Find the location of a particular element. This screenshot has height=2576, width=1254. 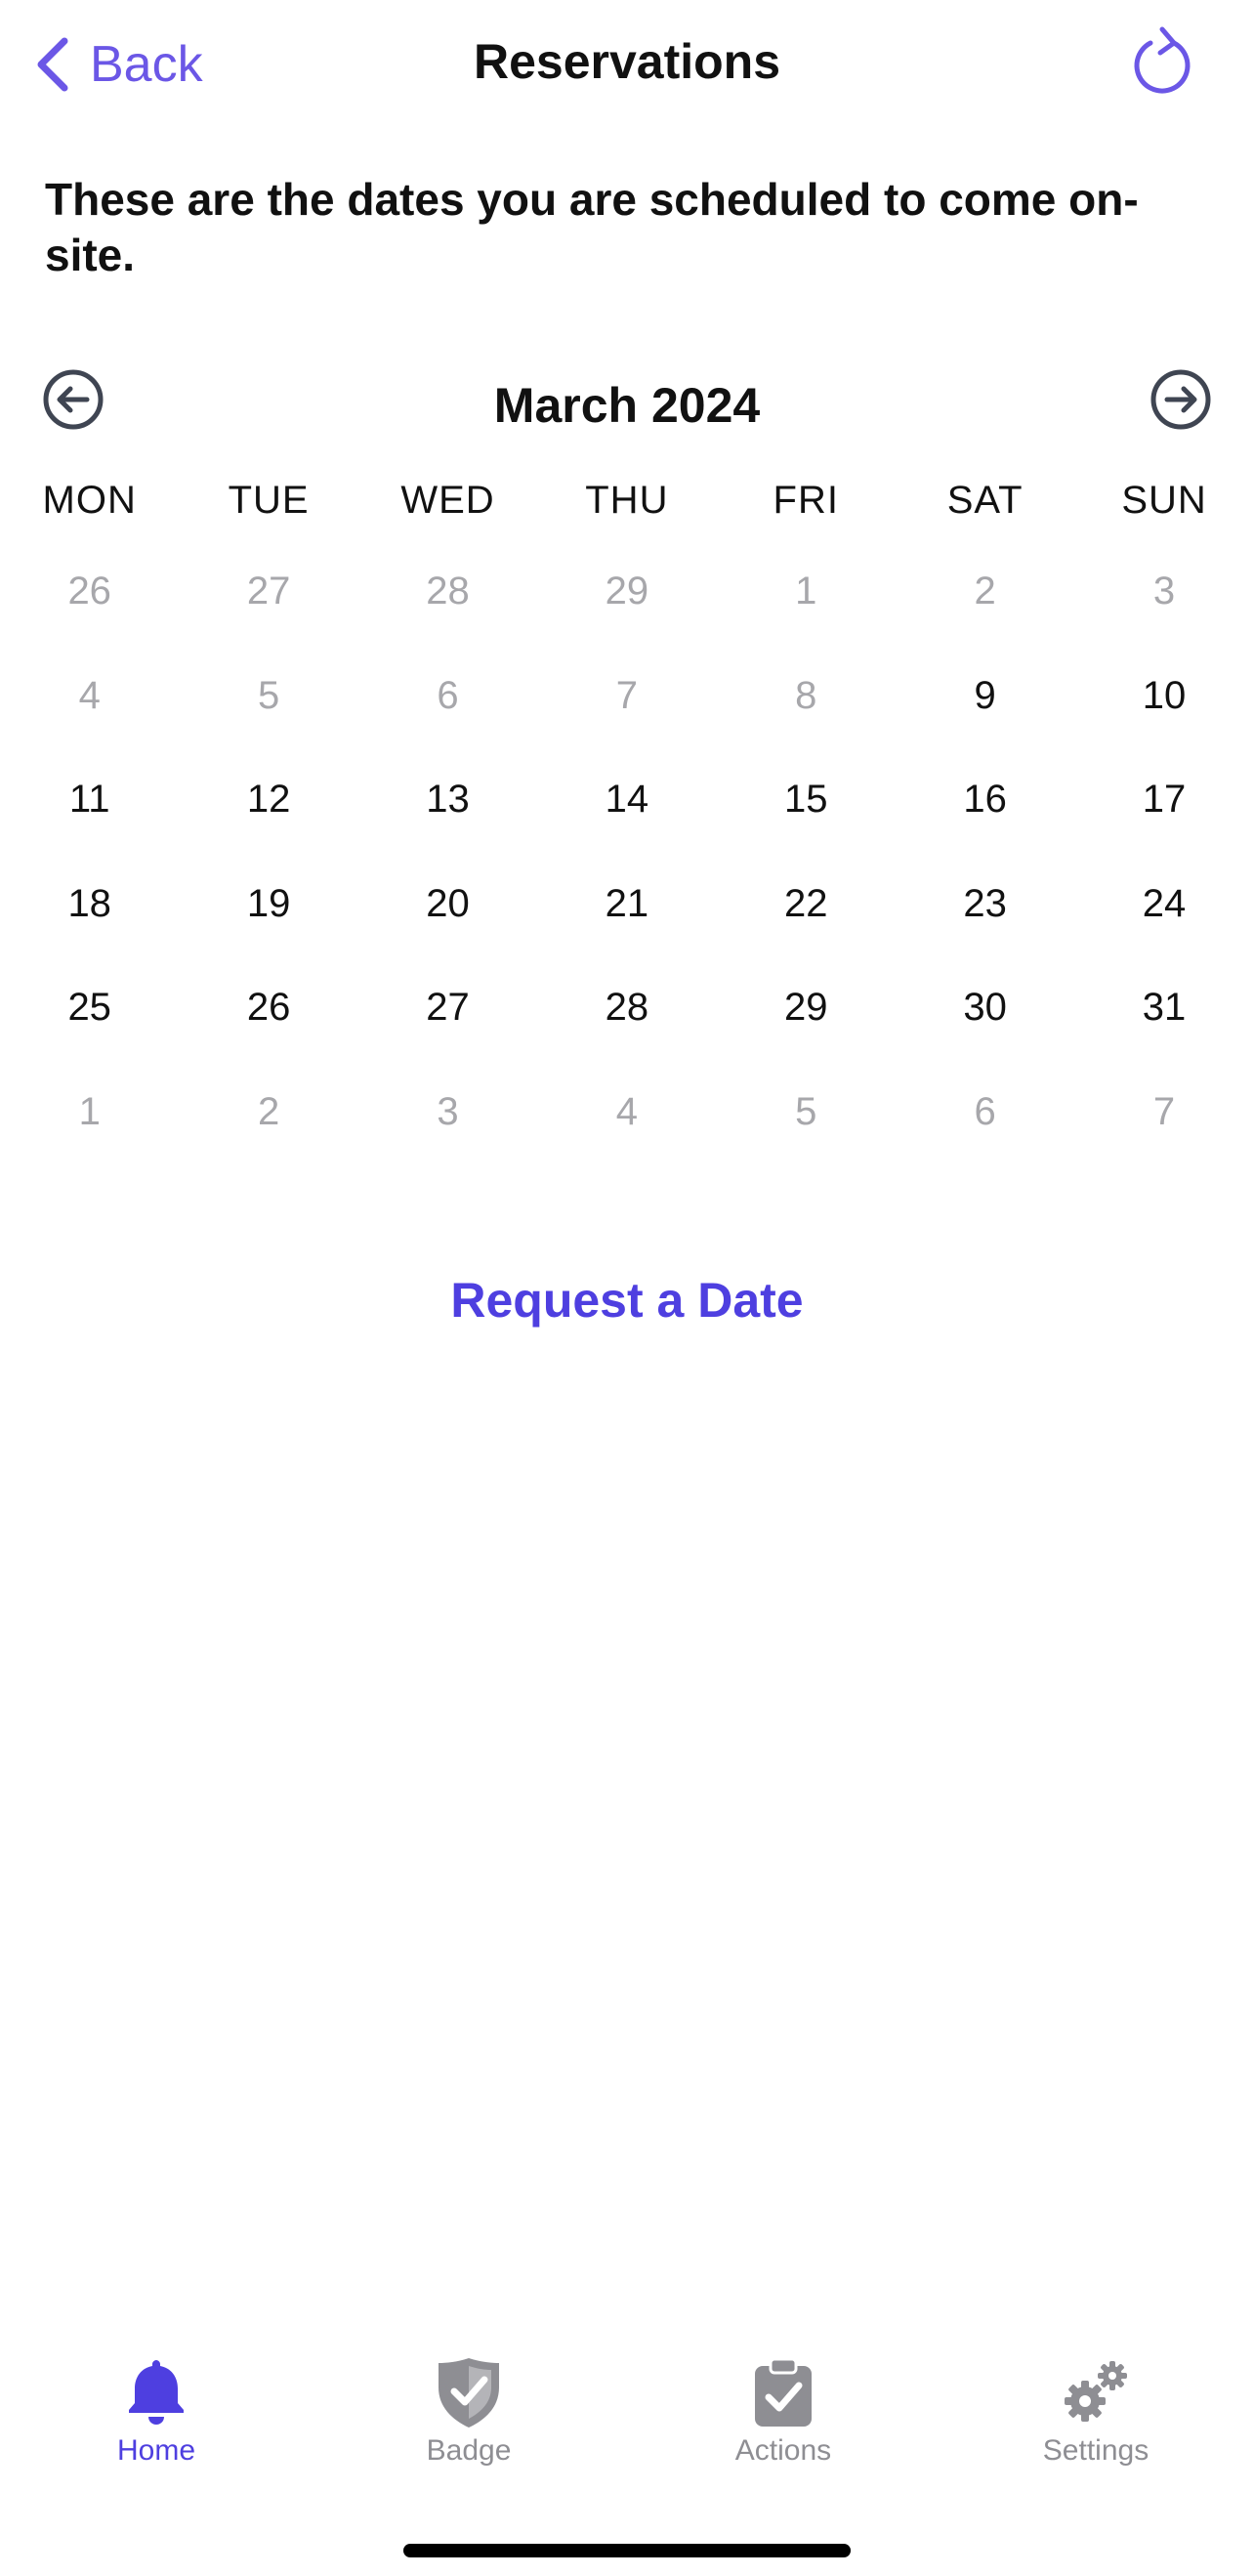

bell-icon is located at coordinates (157, 2392).